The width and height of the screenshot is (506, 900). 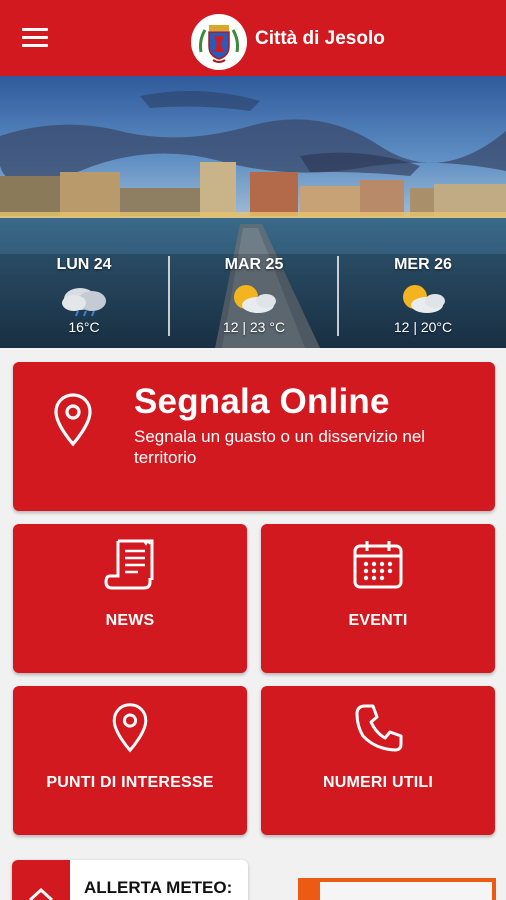 I want to click on calendar-icon, so click(x=378, y=565).